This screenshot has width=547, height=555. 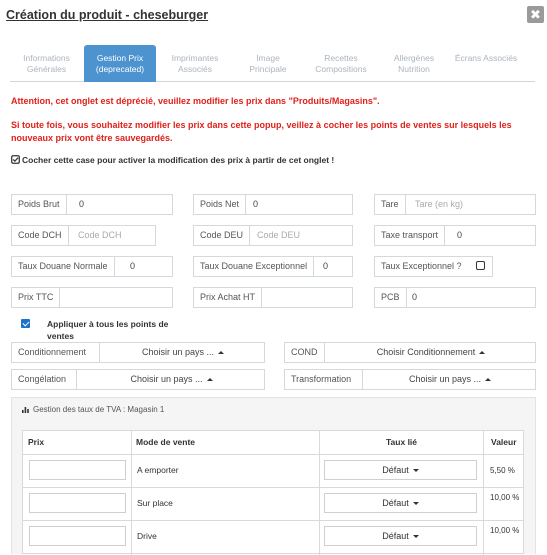 I want to click on taux-douane-exceptionnel-field: Taux Douane Exceptionnel 0, so click(x=273, y=266).